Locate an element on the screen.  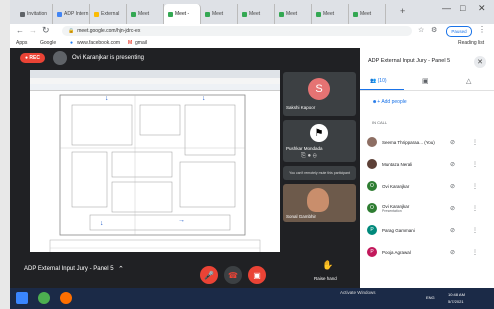
paused-button: Paused is located at coordinates (459, 31).